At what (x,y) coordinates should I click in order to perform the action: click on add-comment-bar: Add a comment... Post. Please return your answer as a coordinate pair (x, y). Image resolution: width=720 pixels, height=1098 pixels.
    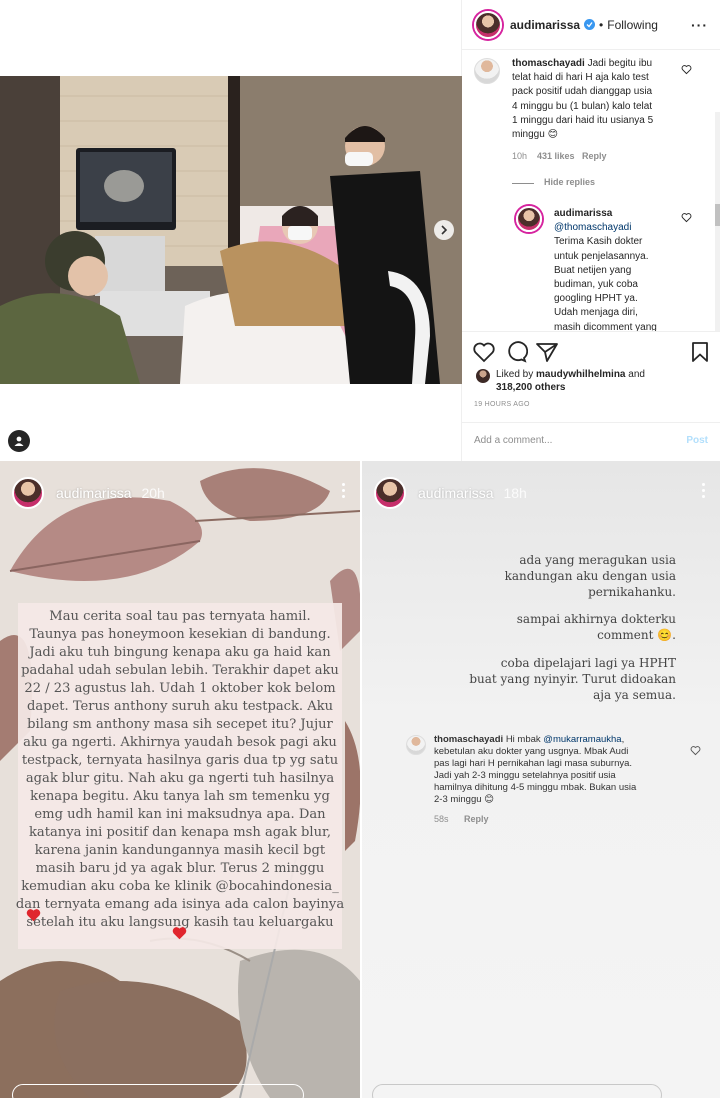
    Looking at the image, I should click on (591, 441).